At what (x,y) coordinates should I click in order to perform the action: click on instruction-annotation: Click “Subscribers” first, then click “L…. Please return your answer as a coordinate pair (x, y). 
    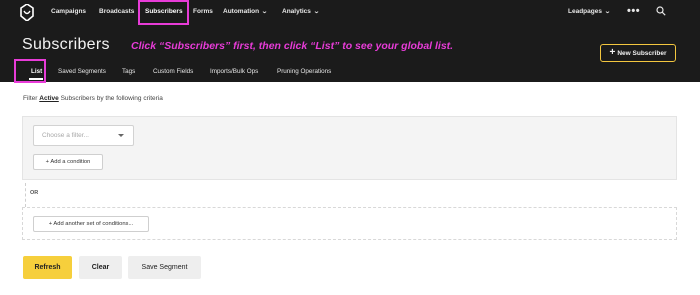
    Looking at the image, I should click on (292, 46).